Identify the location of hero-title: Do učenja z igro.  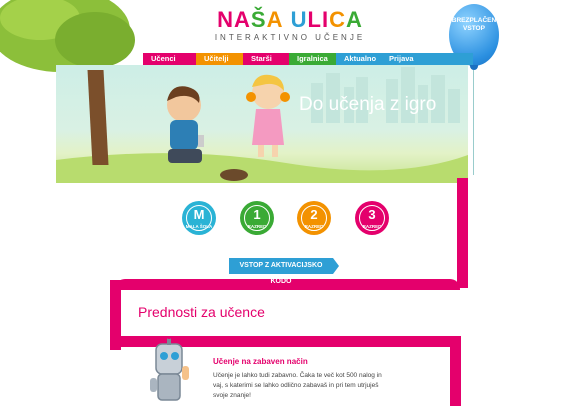
(368, 104).